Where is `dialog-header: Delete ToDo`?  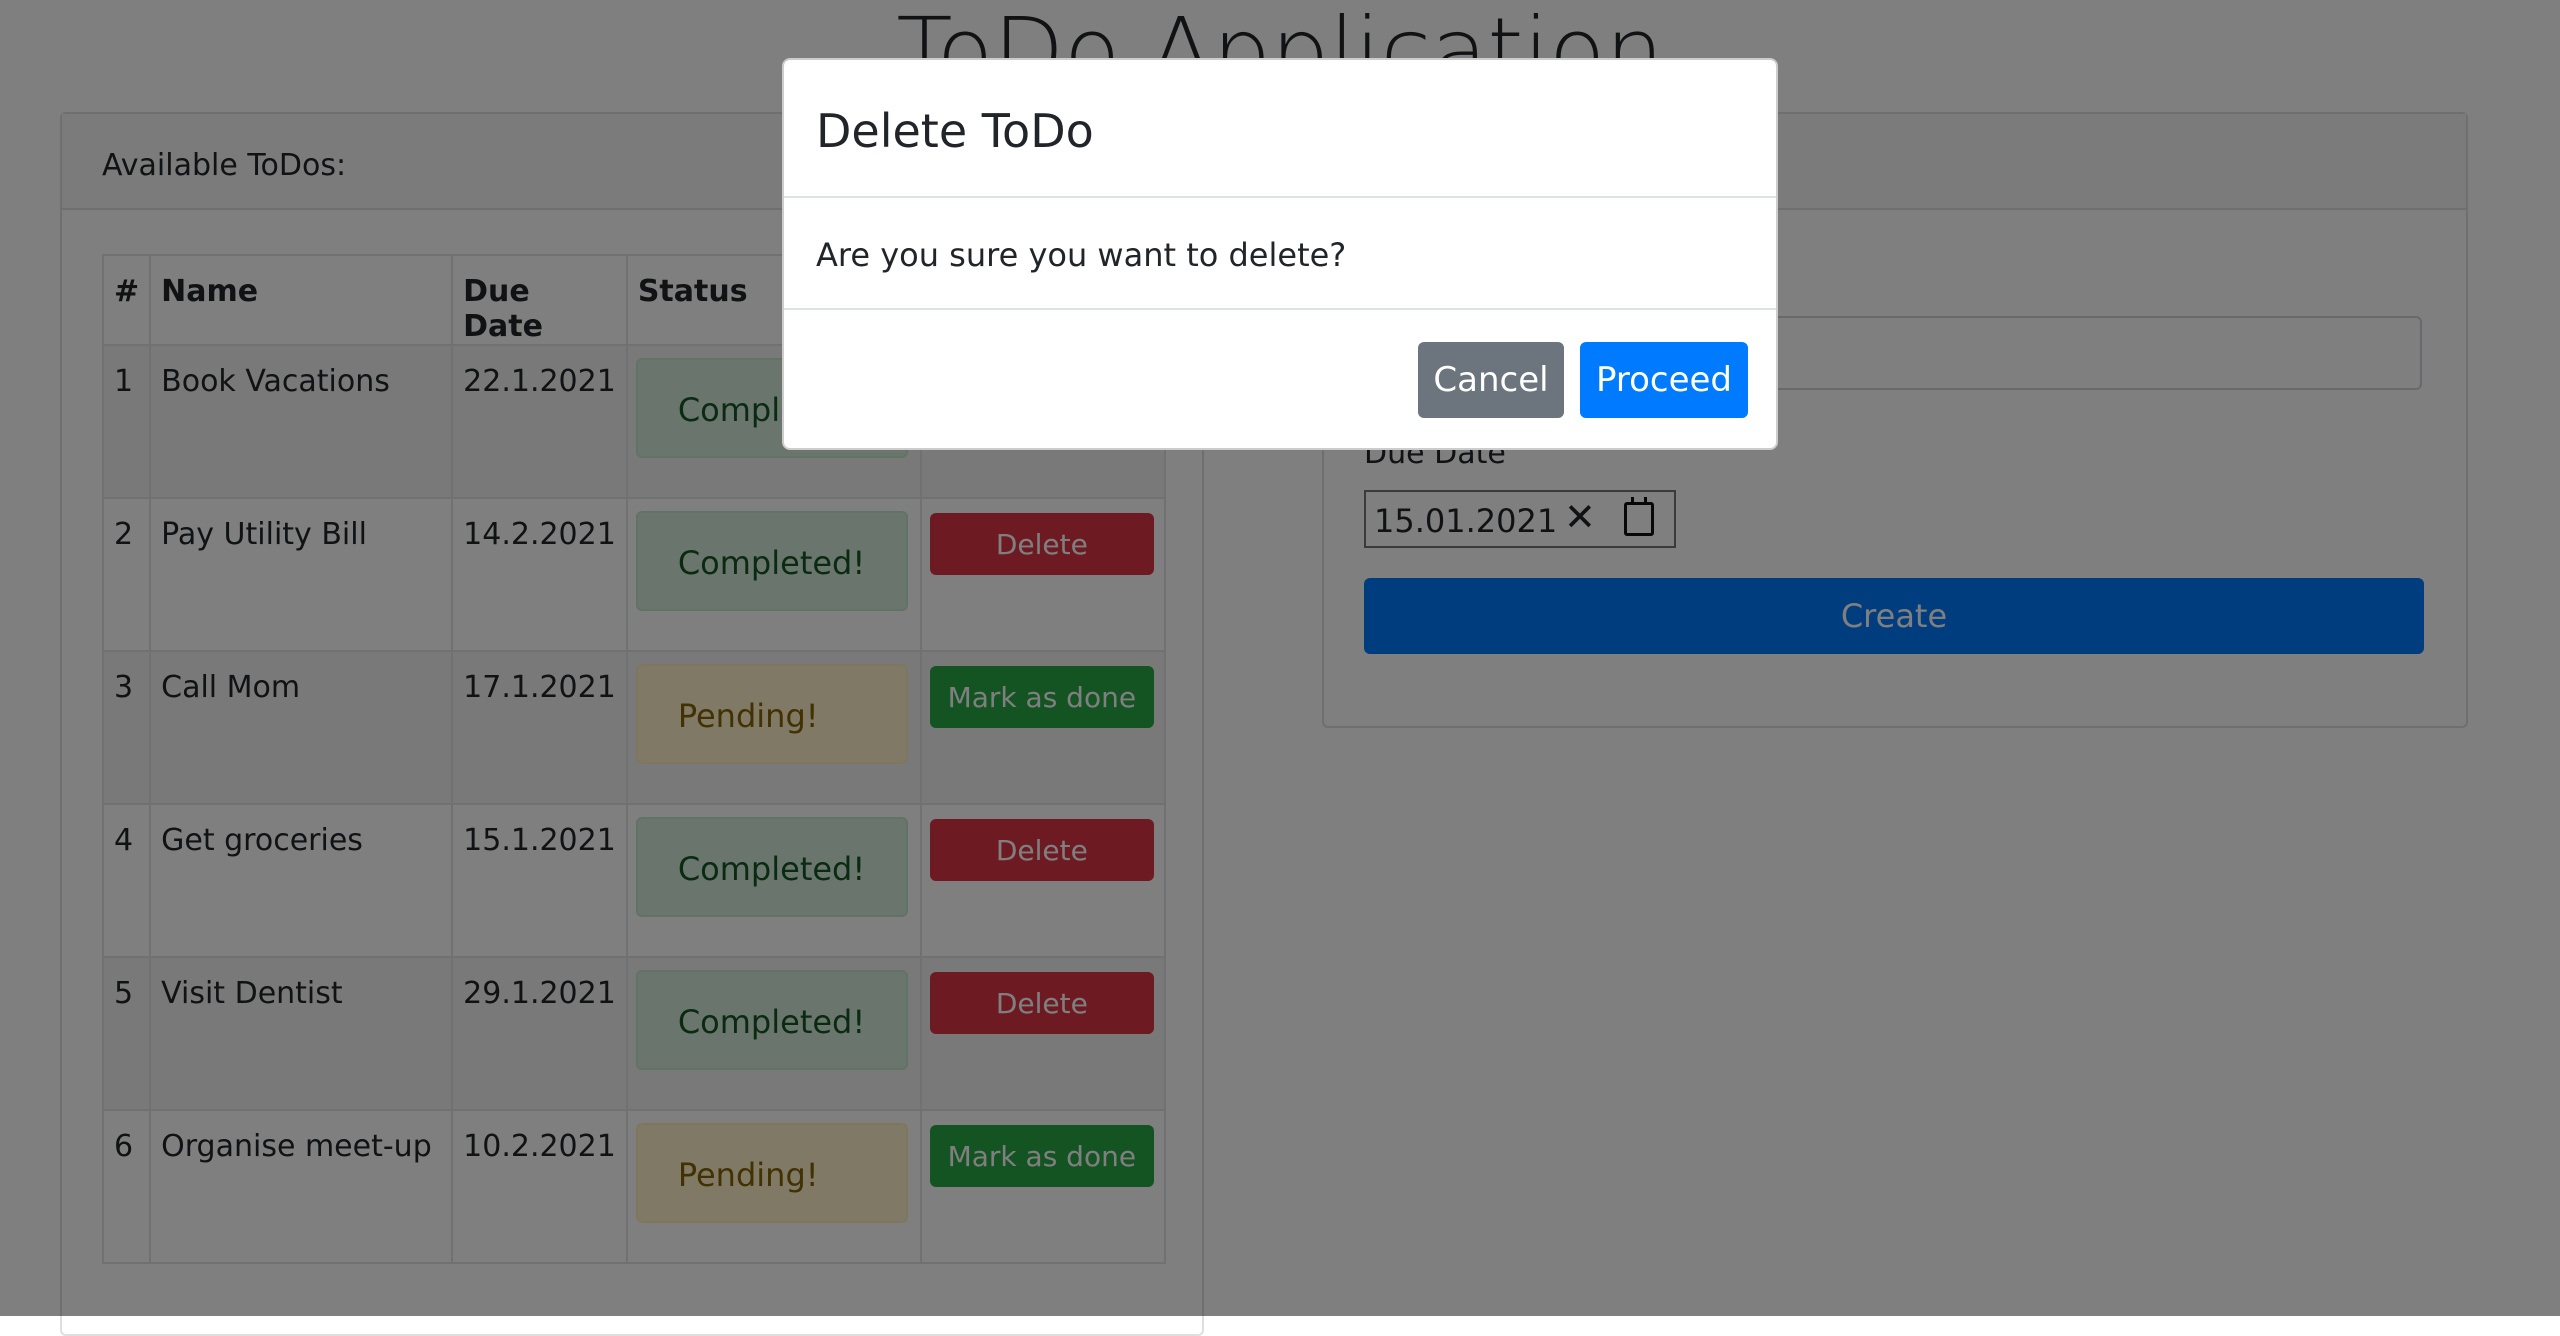
dialog-header: Delete ToDo is located at coordinates (1280, 129).